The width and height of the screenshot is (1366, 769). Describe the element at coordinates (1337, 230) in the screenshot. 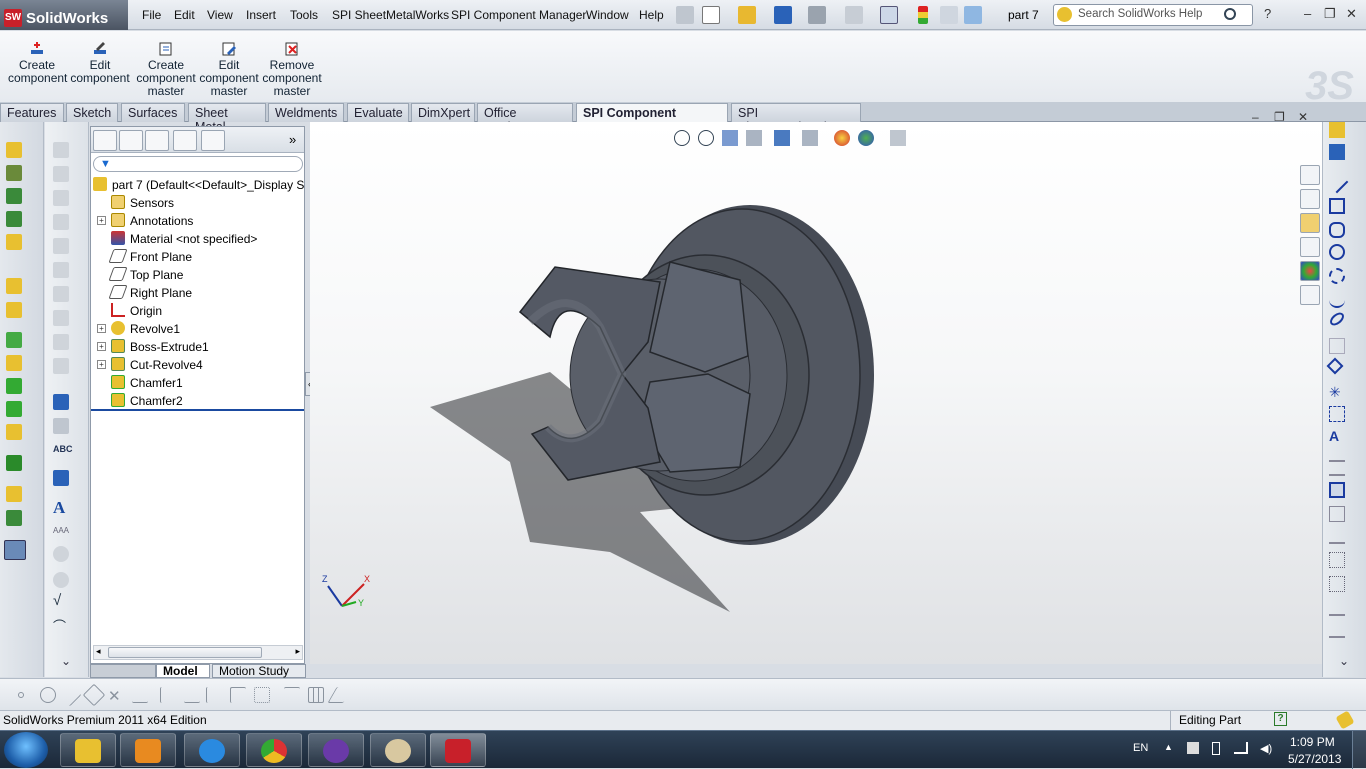

I see `slot-tool-icon` at that location.